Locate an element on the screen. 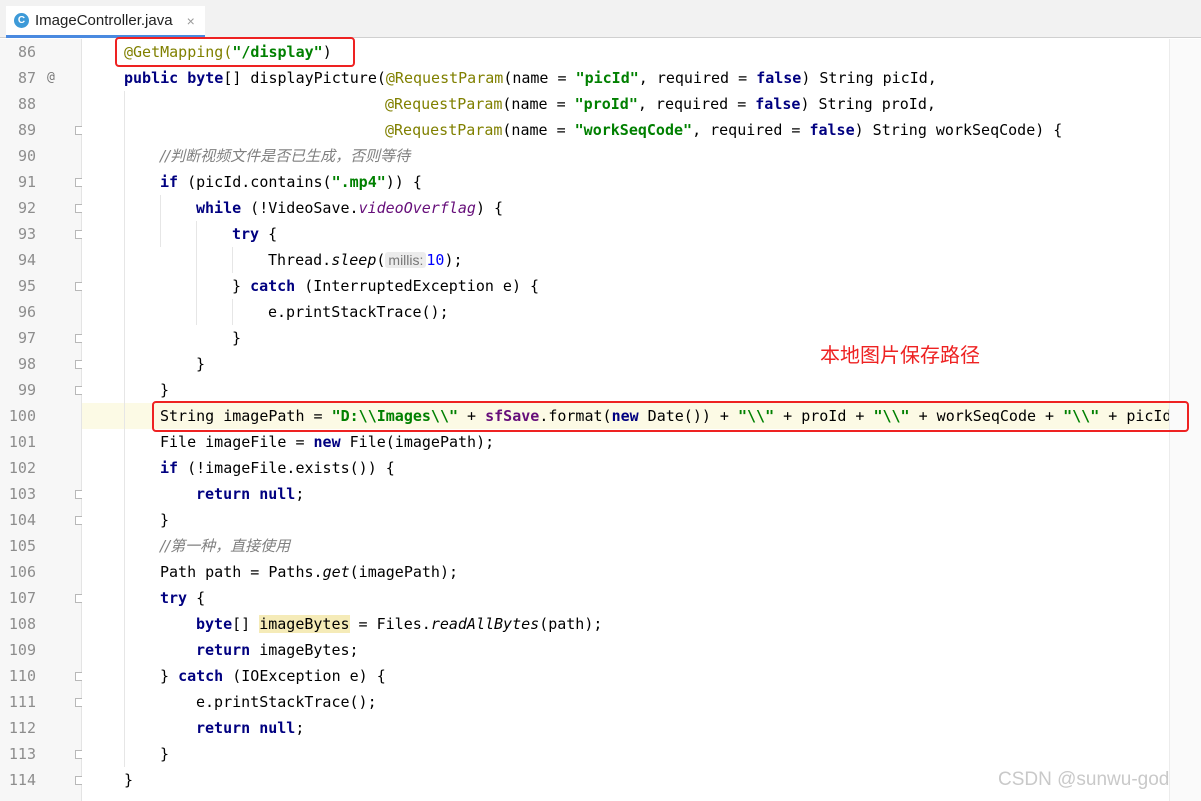 The height and width of the screenshot is (801, 1201). line-number: 103 is located at coordinates (22, 494).